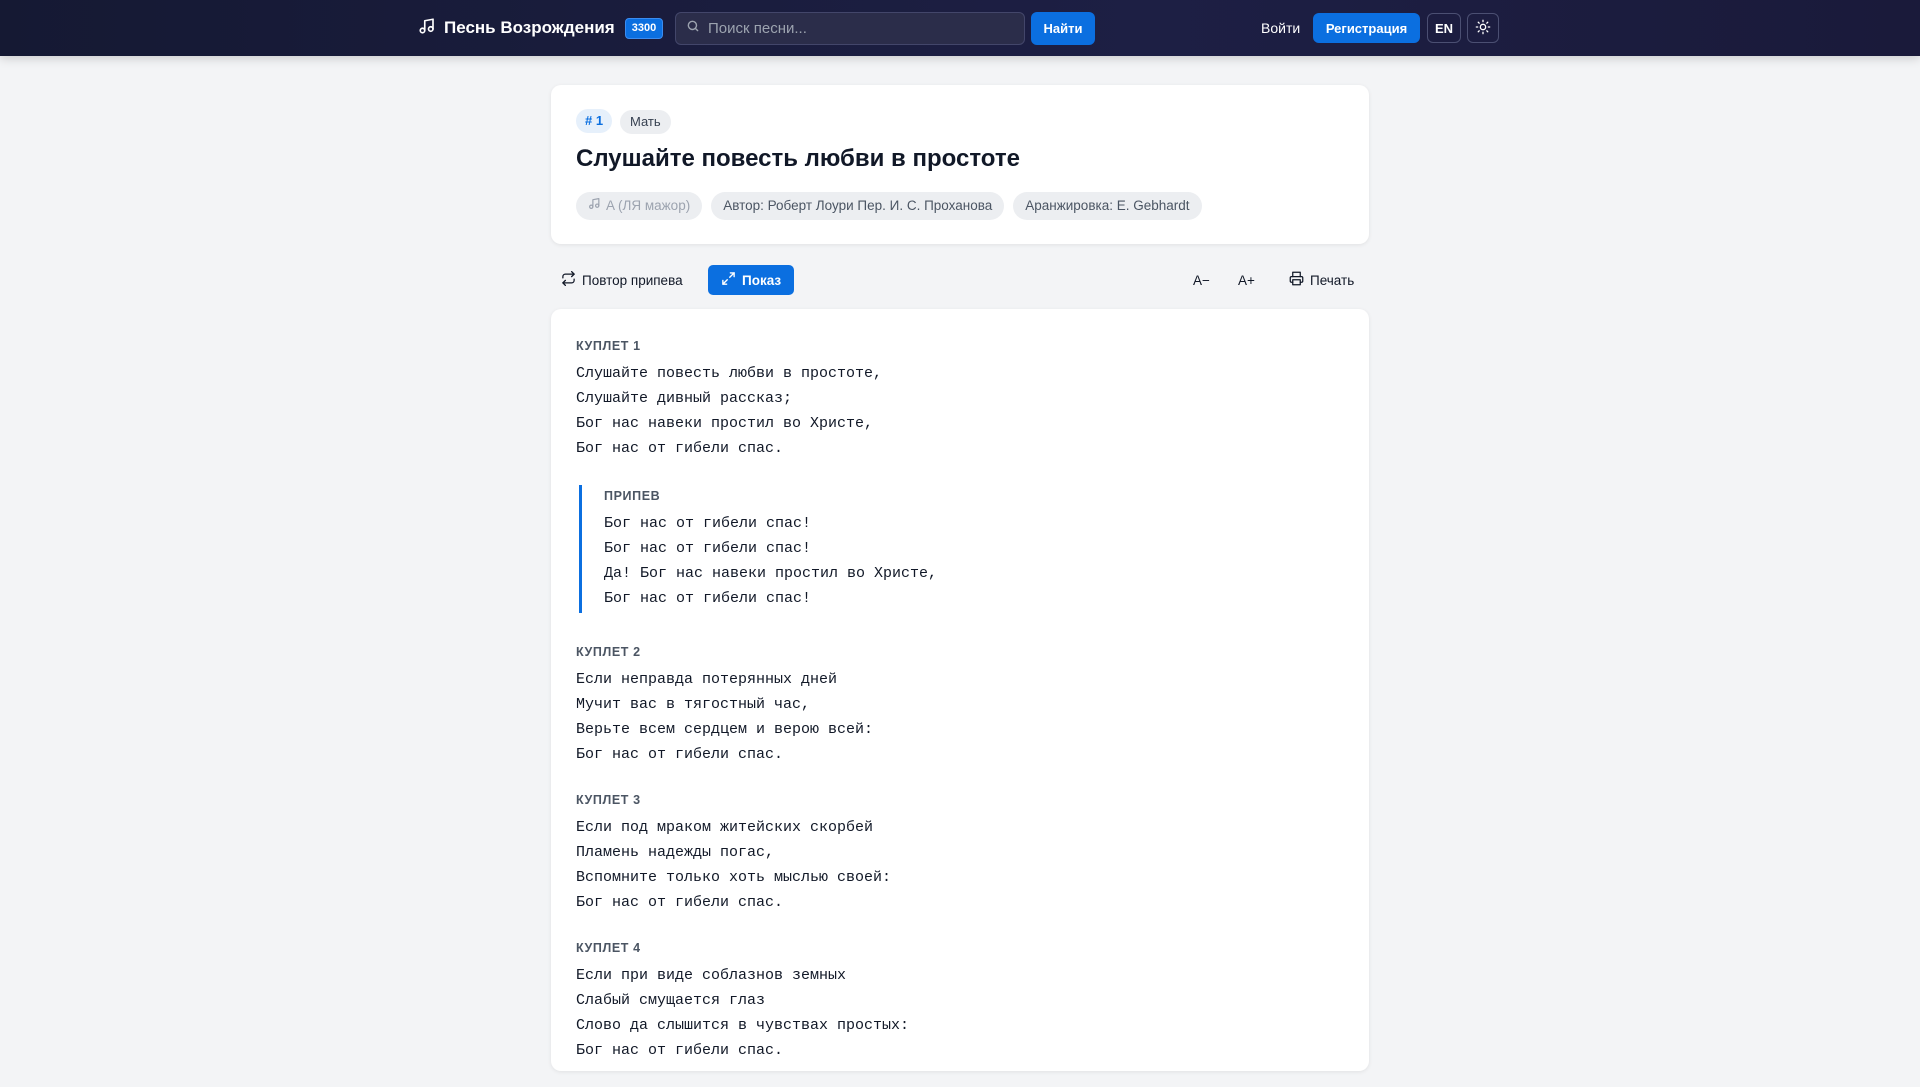 This screenshot has height=1087, width=1920. I want to click on search-icon, so click(693, 28).